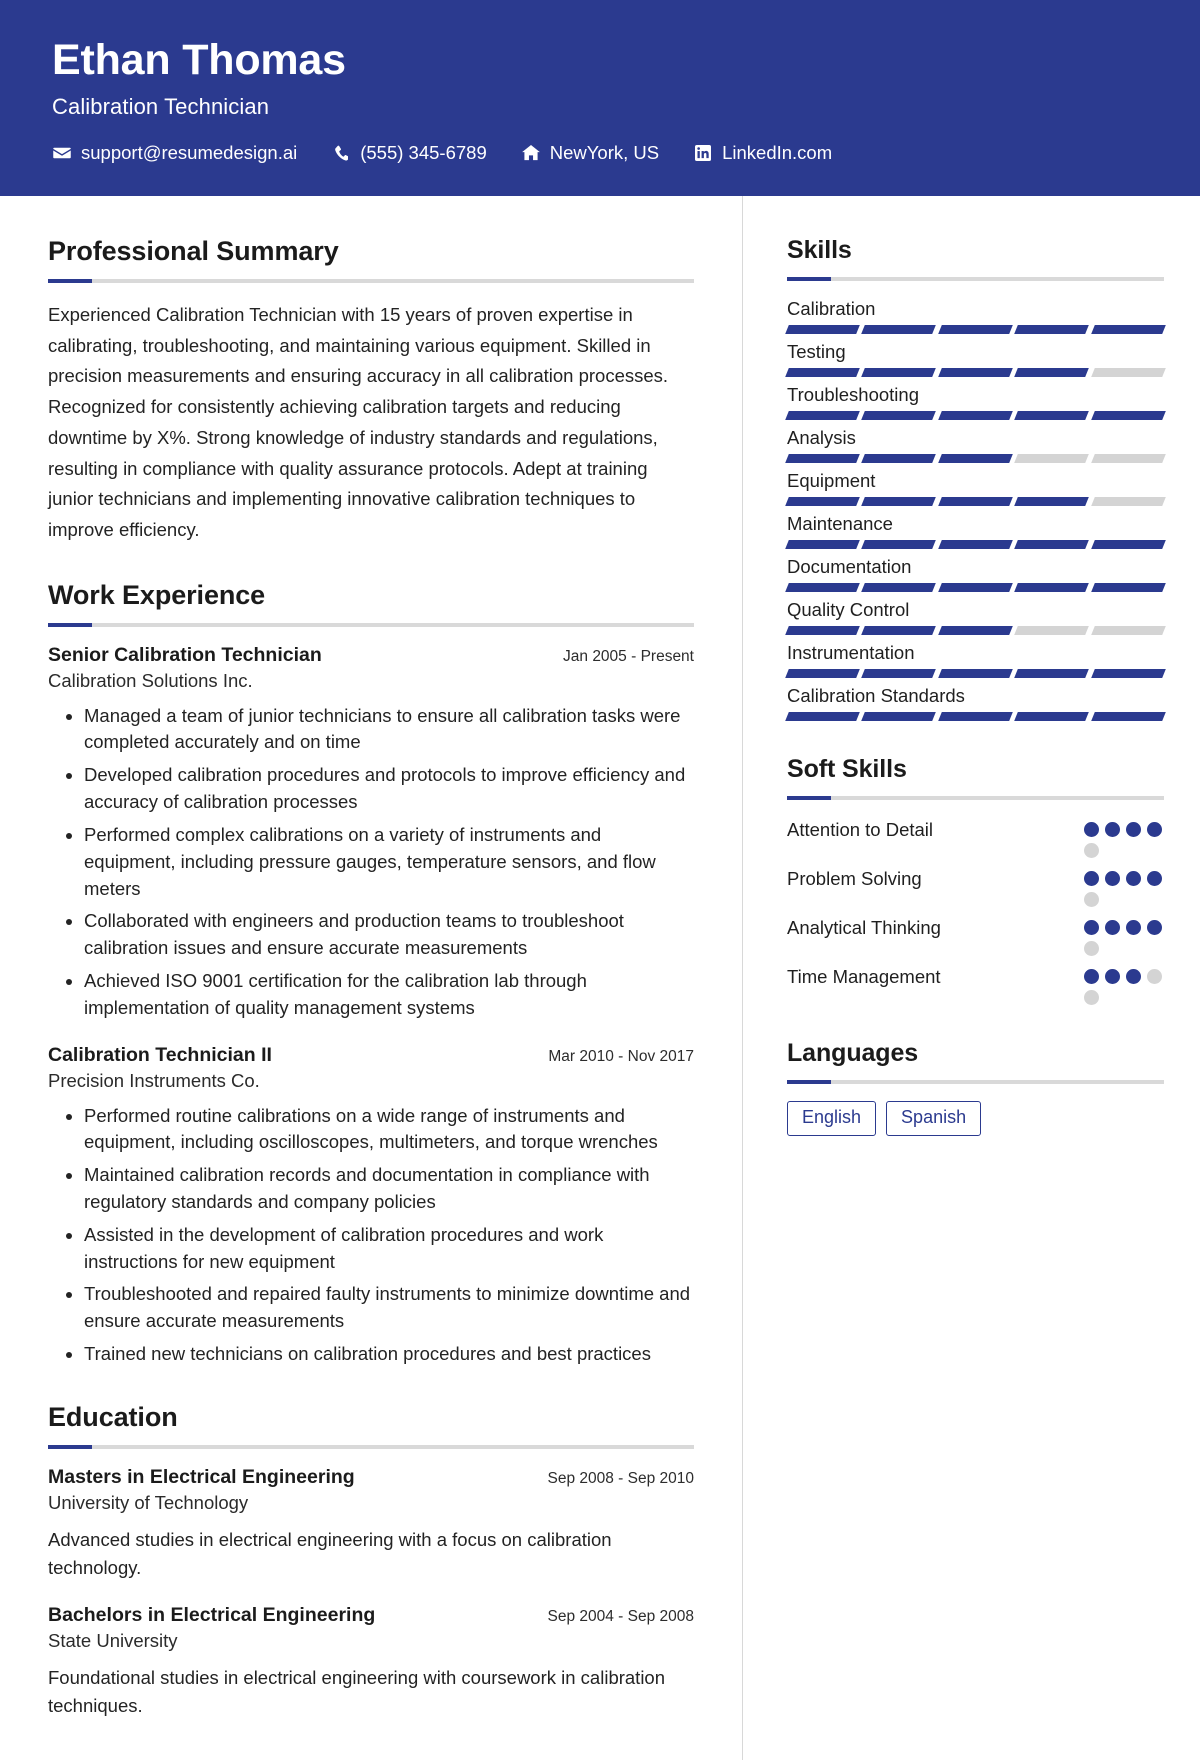  What do you see at coordinates (161, 107) in the screenshot?
I see `candidate-job-title: Calibration Technician` at bounding box center [161, 107].